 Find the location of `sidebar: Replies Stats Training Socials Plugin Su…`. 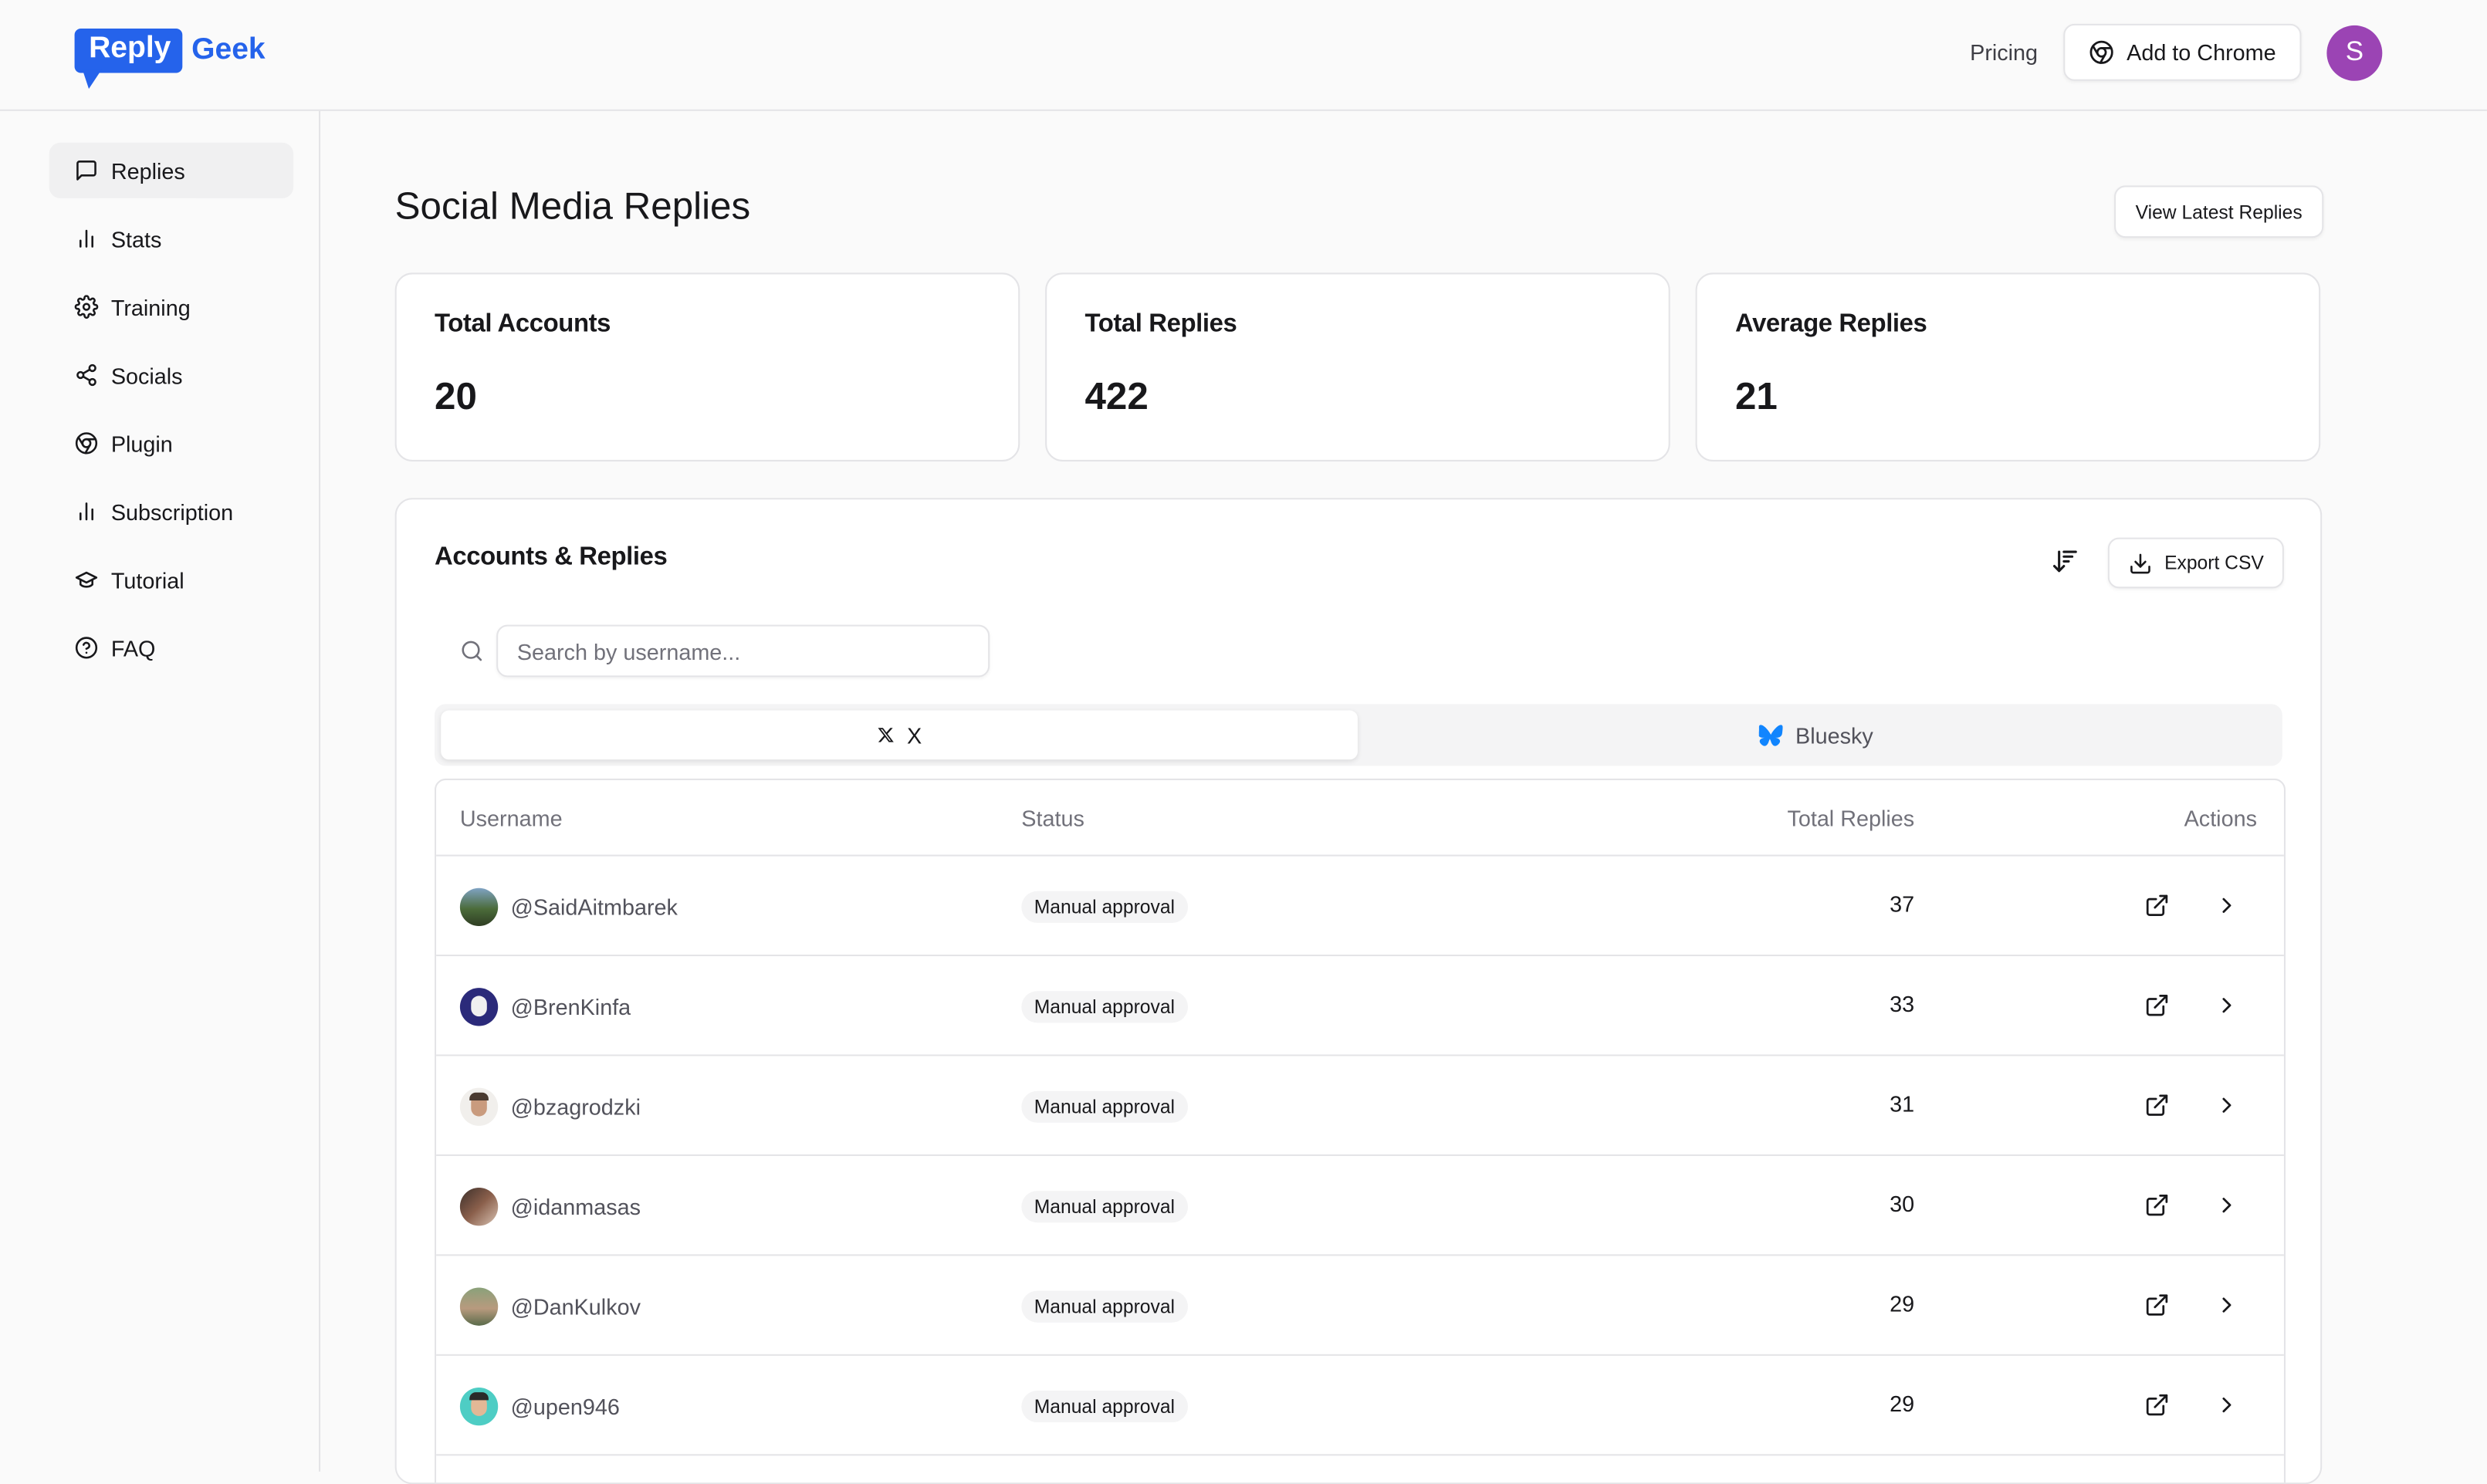

sidebar: Replies Stats Training Socials Plugin Su… is located at coordinates (161, 791).